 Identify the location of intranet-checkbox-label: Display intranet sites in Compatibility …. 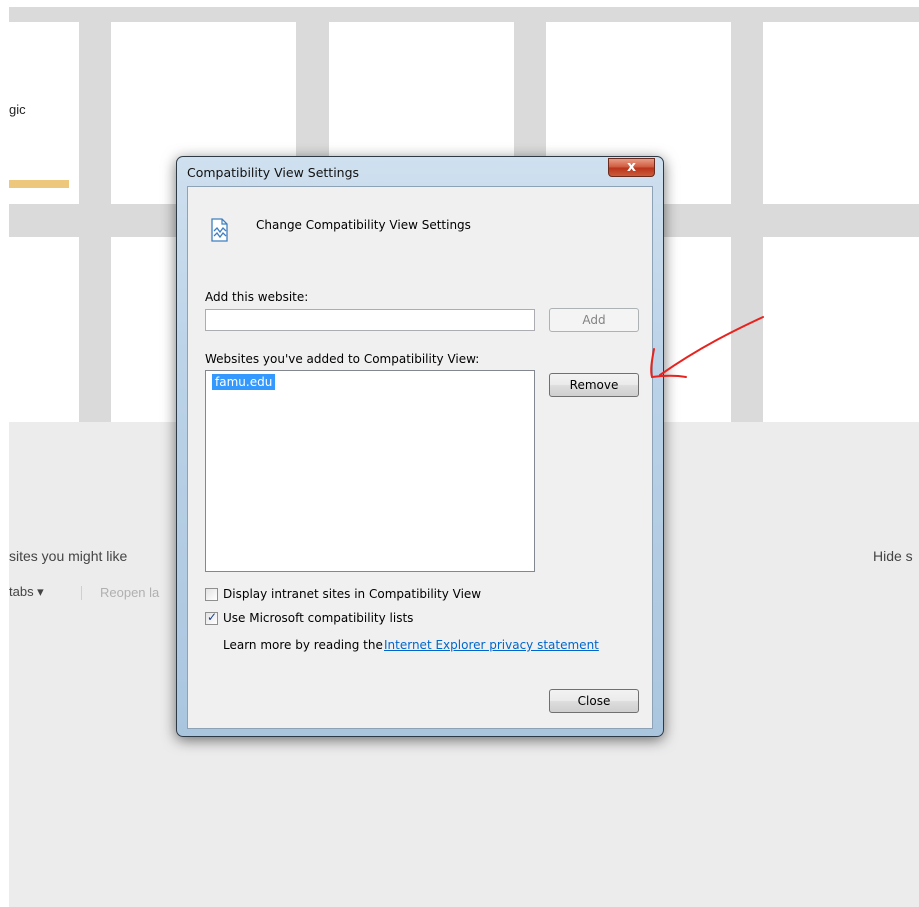
(352, 594).